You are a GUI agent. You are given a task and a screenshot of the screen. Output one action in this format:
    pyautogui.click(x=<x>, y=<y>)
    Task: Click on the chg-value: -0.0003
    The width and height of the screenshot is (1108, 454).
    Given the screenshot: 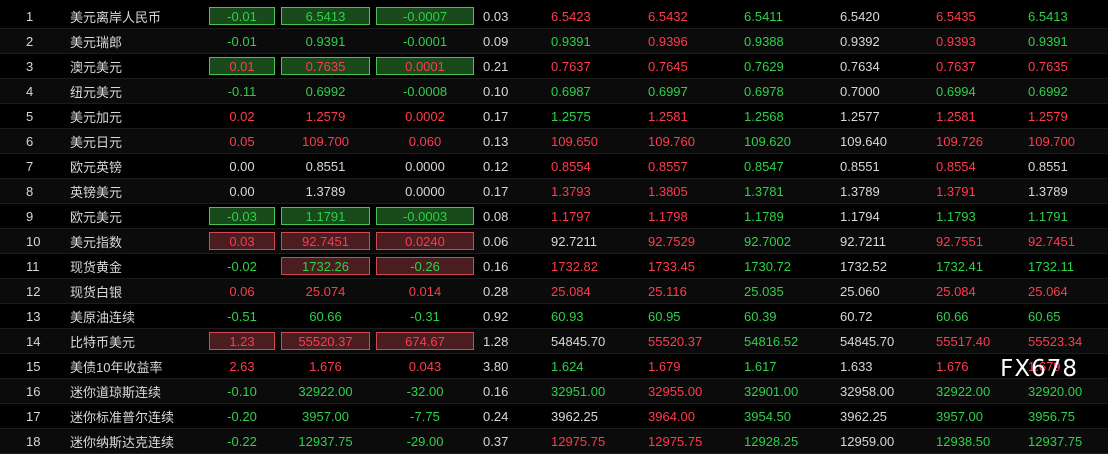 What is the action you would take?
    pyautogui.click(x=425, y=216)
    